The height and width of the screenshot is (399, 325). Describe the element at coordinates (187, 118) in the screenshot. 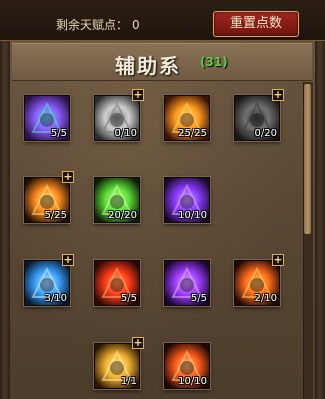

I see `skill-sun-bull: 25/25` at that location.